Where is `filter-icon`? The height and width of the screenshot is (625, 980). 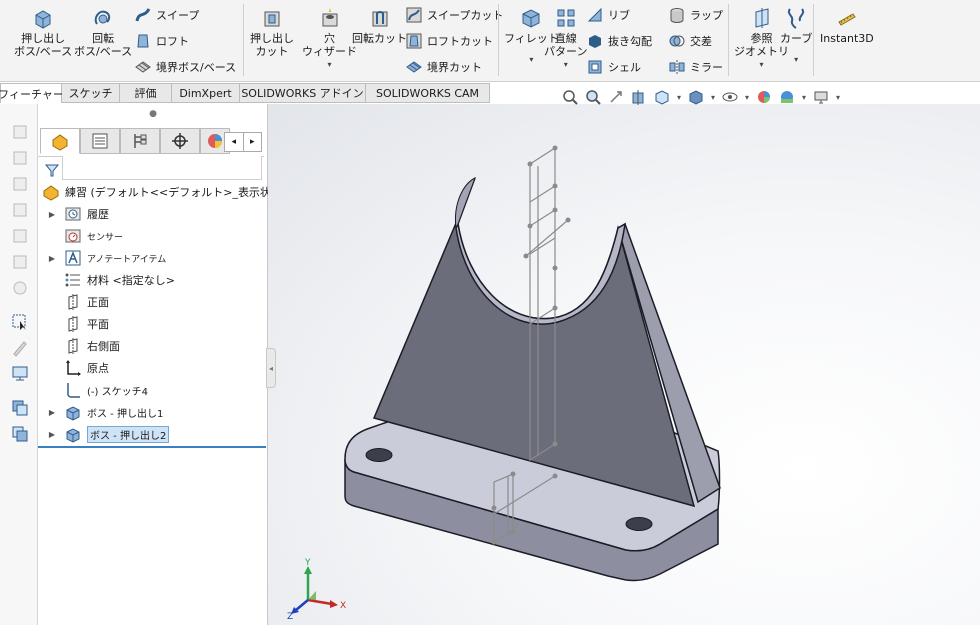 filter-icon is located at coordinates (52, 170).